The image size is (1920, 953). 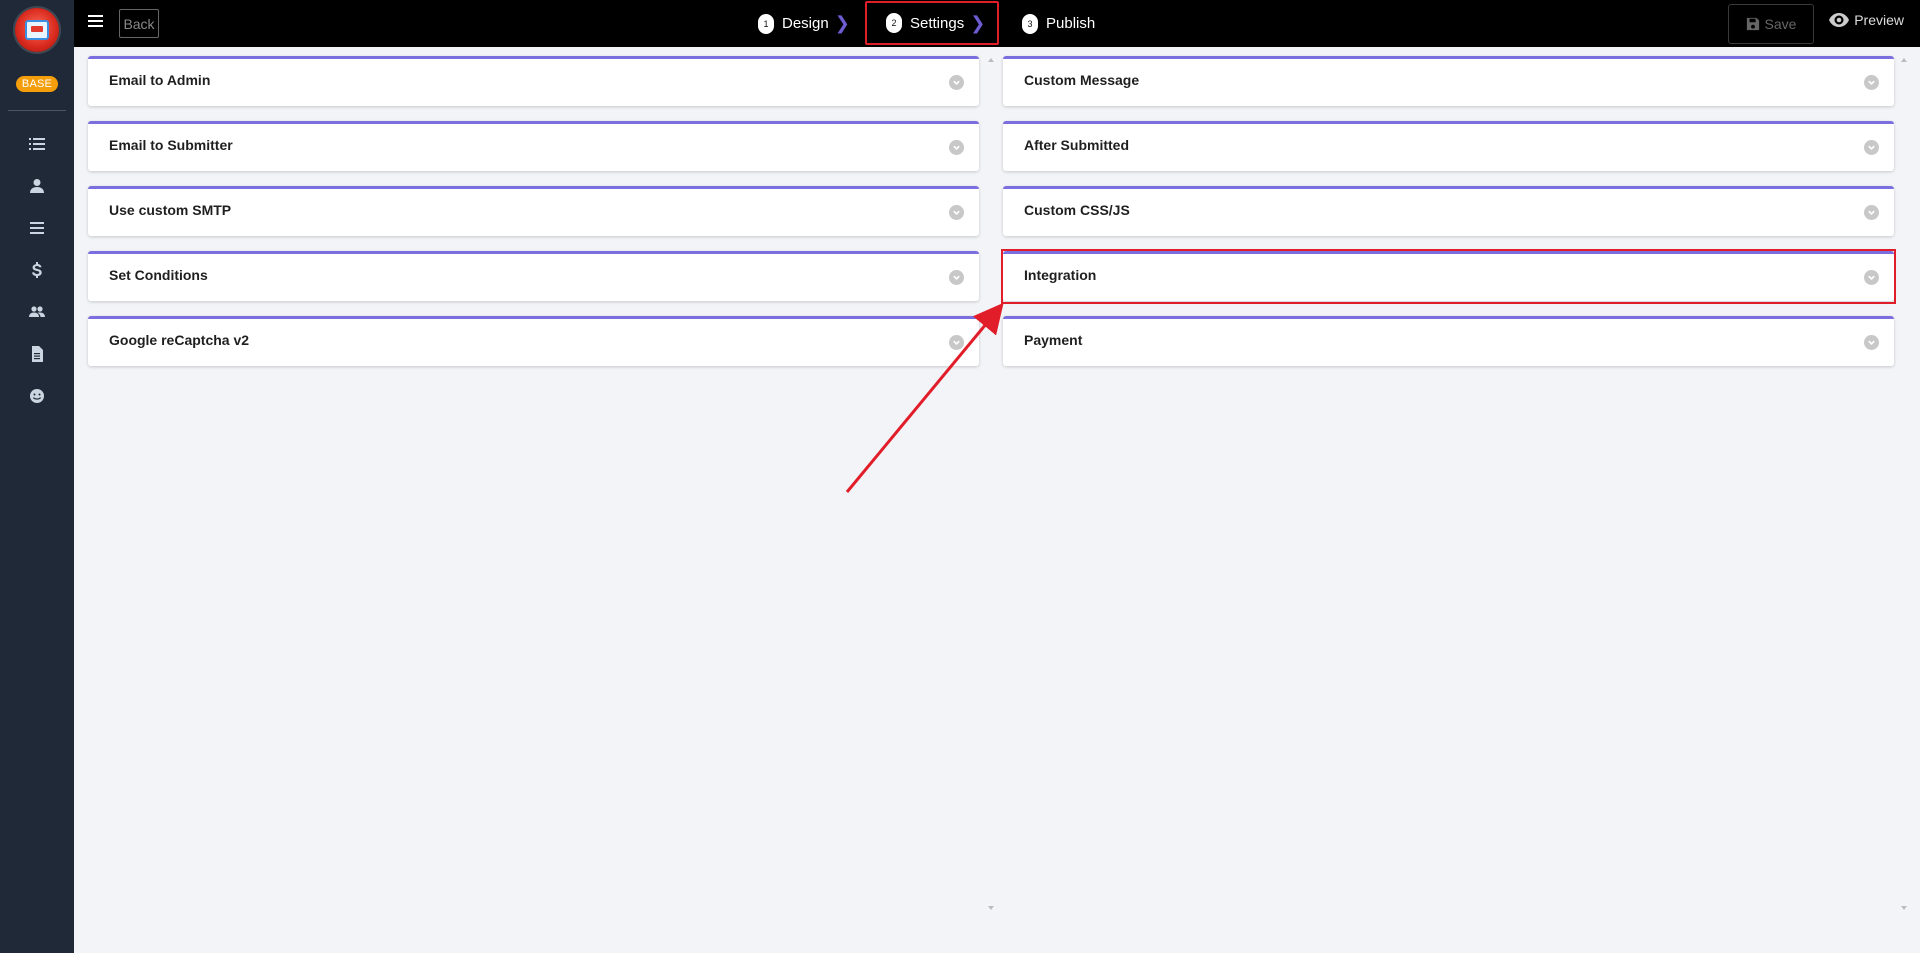 What do you see at coordinates (37, 396) in the screenshot?
I see `smile-icon` at bounding box center [37, 396].